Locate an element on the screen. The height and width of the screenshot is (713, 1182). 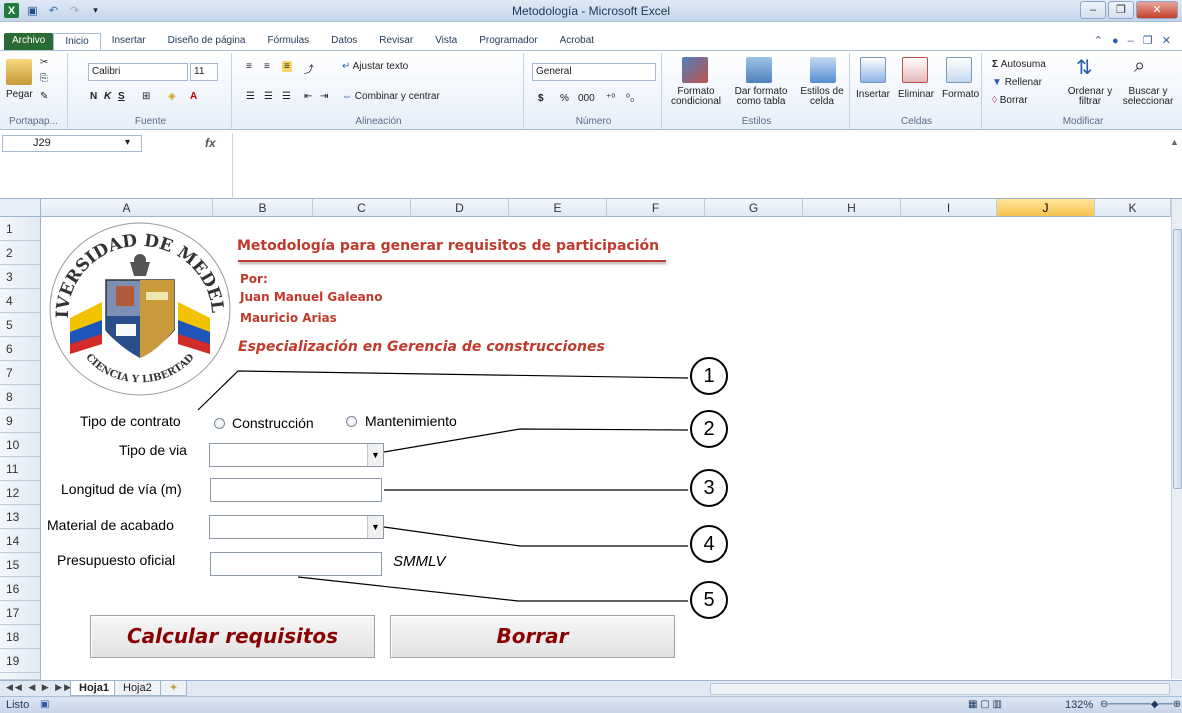
callout-1: 1 is located at coordinates (709, 376).